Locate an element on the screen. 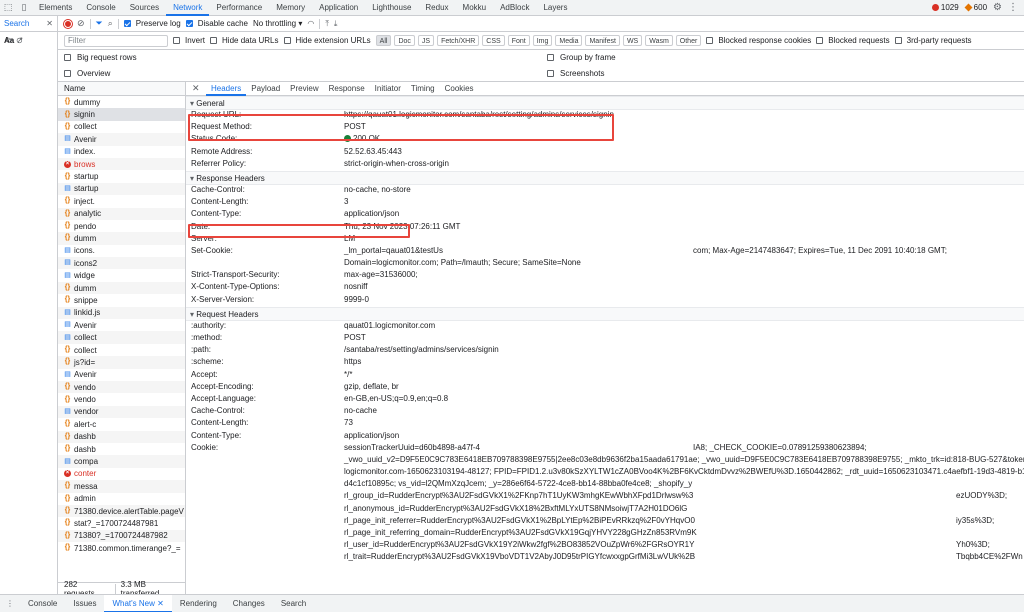 The image size is (1024, 612). tab-payload: Payload is located at coordinates (265, 89).